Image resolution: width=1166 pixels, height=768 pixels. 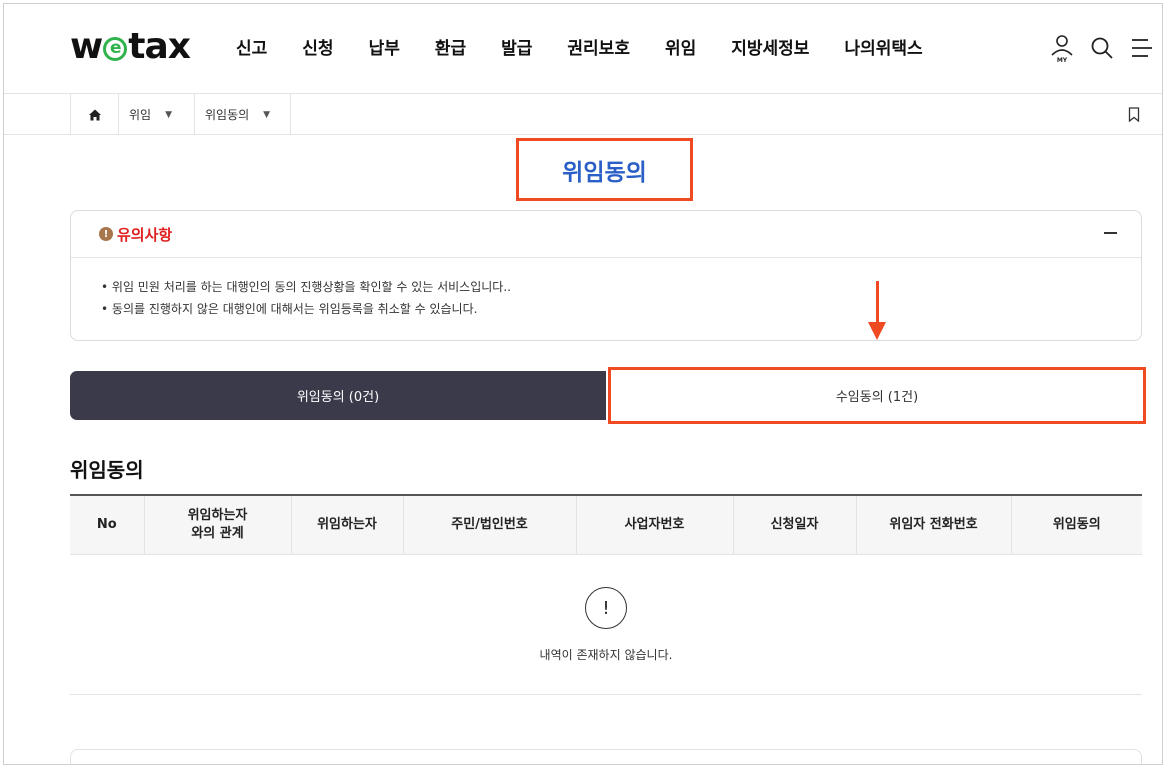 I want to click on column-header: 주민/법인번호, so click(x=489, y=524).